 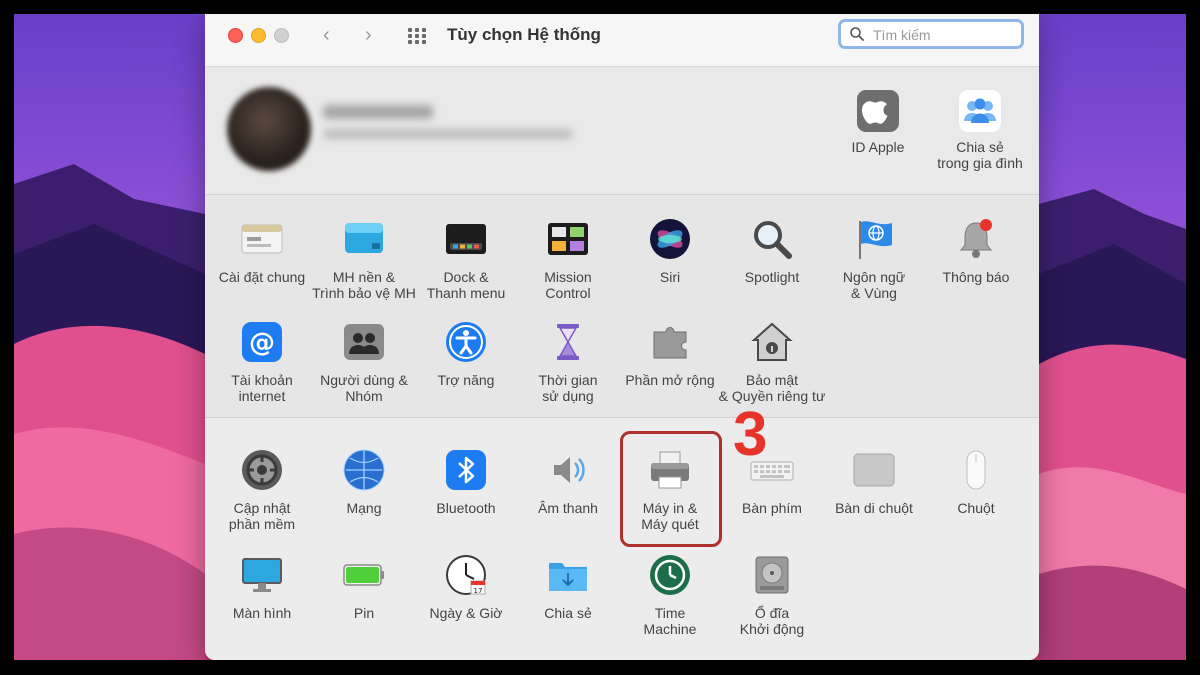 I want to click on zoom-button, so click(x=281, y=35).